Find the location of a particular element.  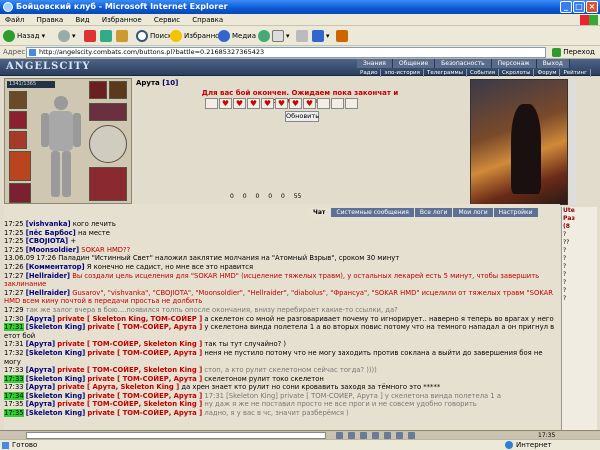

weapon-slot is located at coordinates (18, 120).